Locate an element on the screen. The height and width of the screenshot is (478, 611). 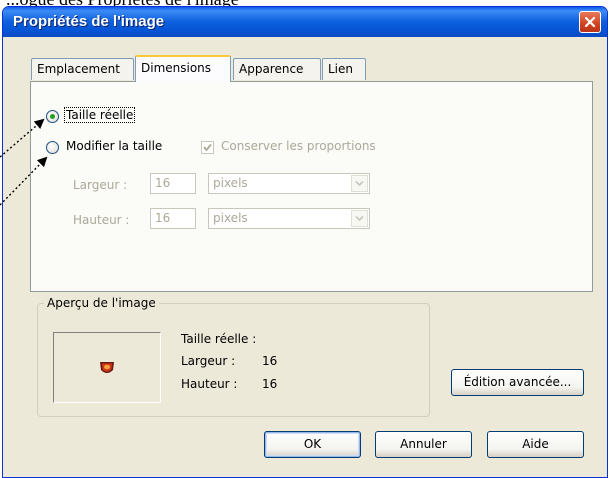
image-thumbnail-icon is located at coordinates (107, 367).